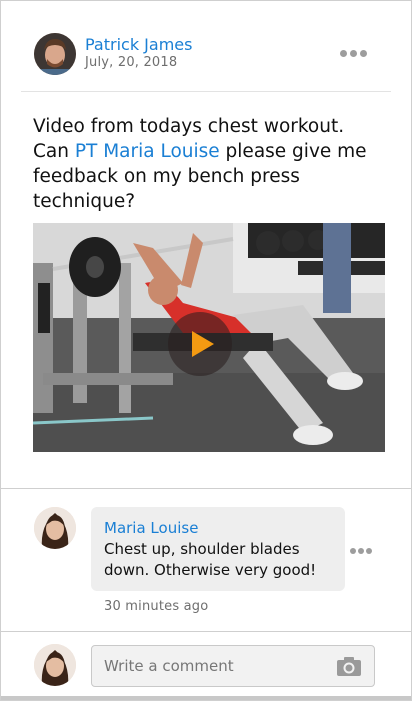  I want to click on commenter-avatar, so click(55, 528).